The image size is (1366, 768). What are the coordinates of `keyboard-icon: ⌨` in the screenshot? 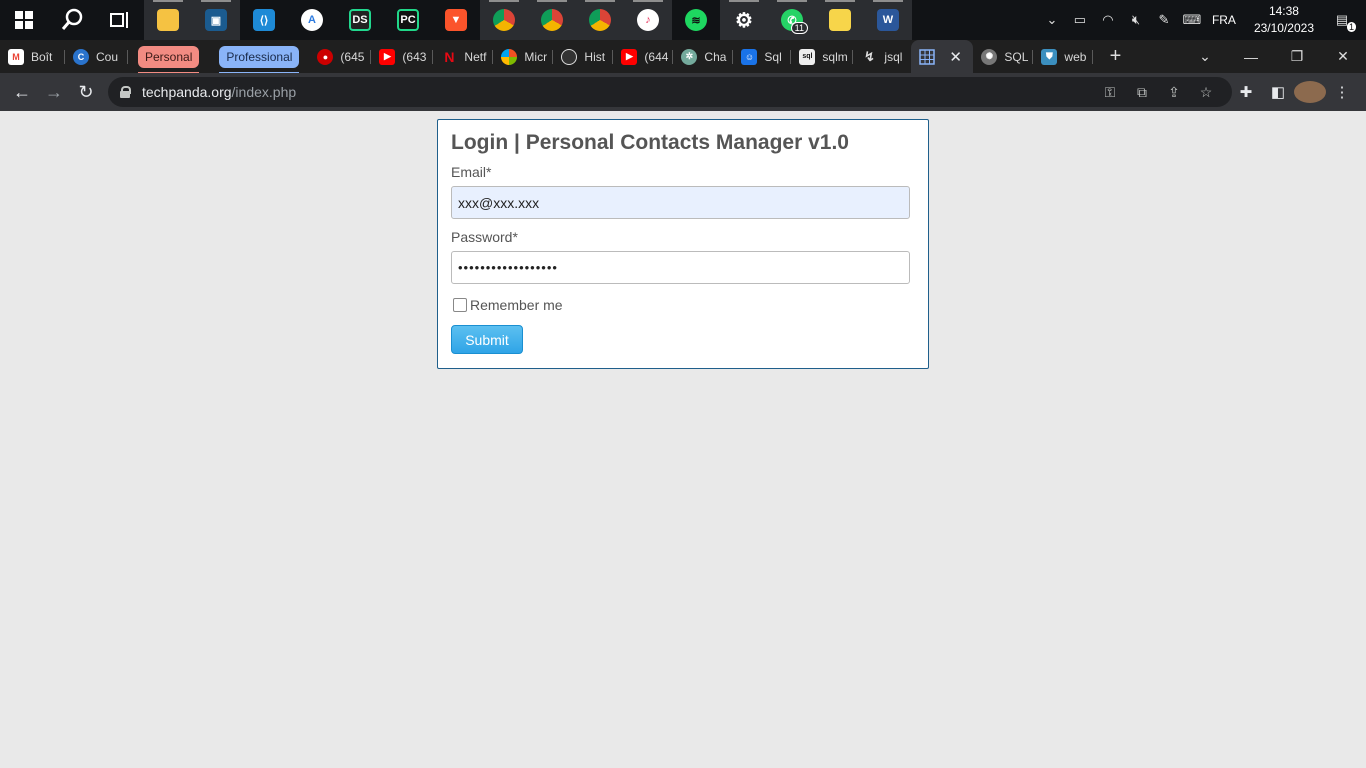 It's located at (1192, 20).